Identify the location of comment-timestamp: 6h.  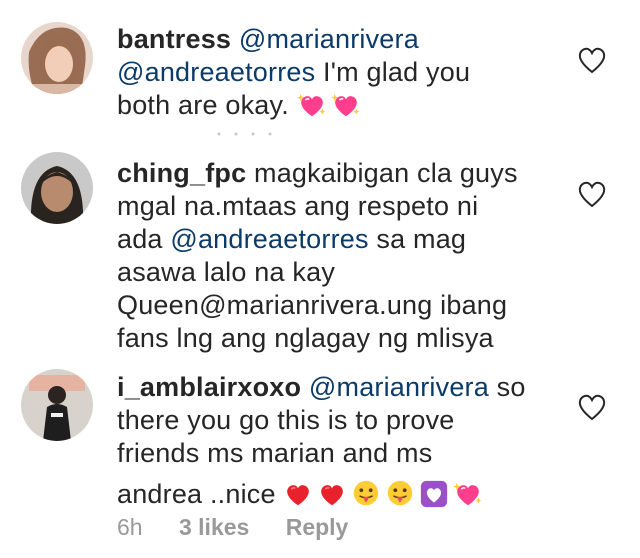
(130, 527).